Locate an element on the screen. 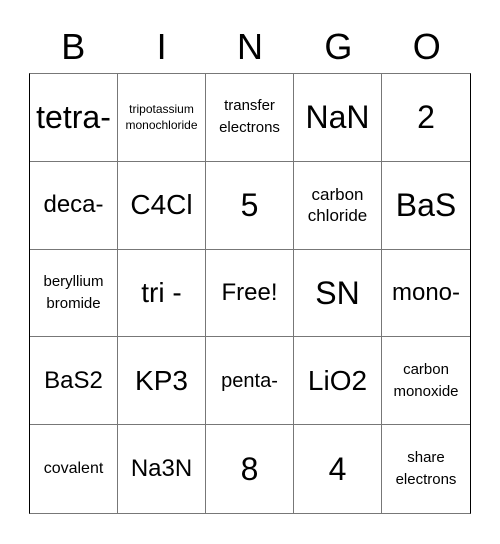 This screenshot has height=544, width=500. bingo-cell-text: tetra- is located at coordinates (73, 117).